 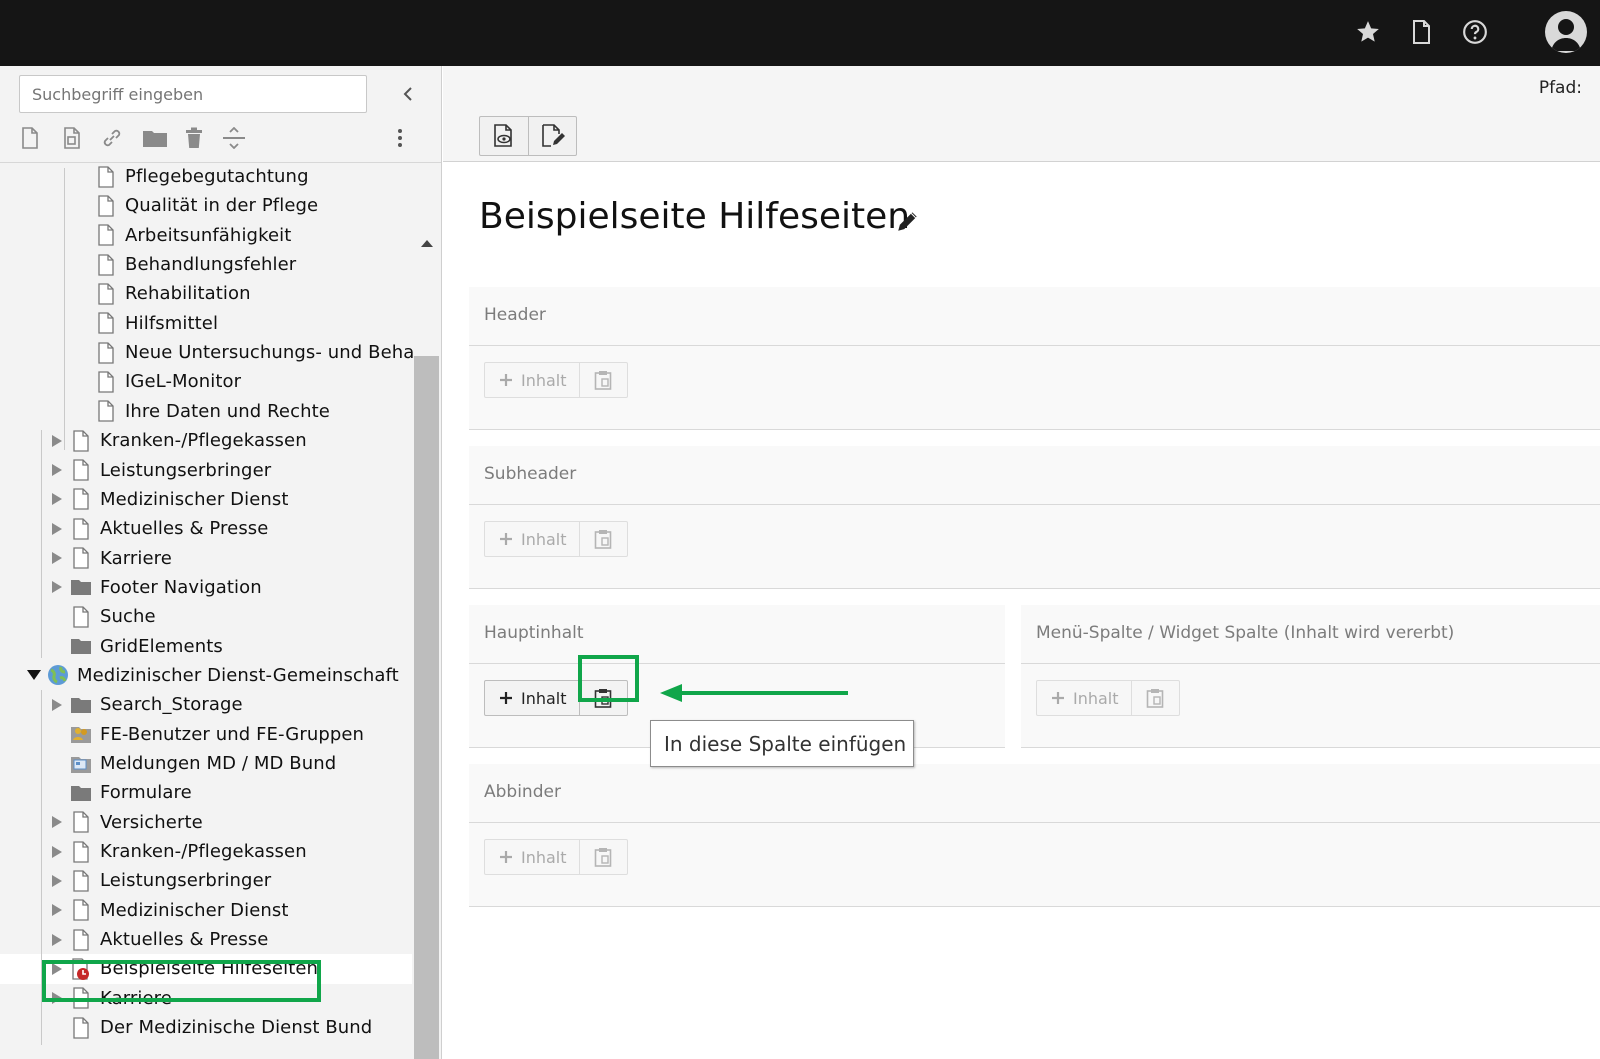 What do you see at coordinates (1566, 32) in the screenshot?
I see `user-avatar-icon` at bounding box center [1566, 32].